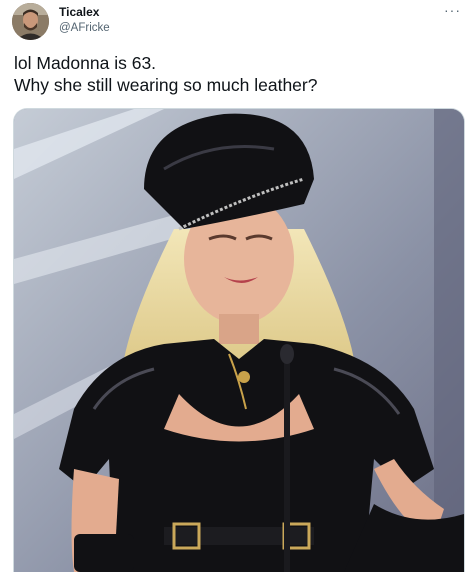  I want to click on more-options-icon: ···, so click(452, 10).